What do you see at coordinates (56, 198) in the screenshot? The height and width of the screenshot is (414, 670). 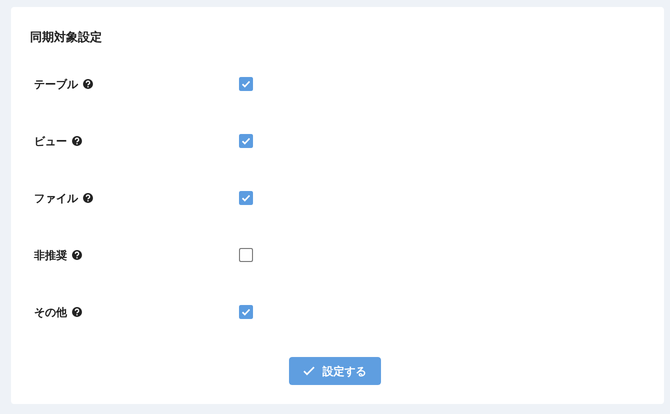 I see `option-label: ファイル` at bounding box center [56, 198].